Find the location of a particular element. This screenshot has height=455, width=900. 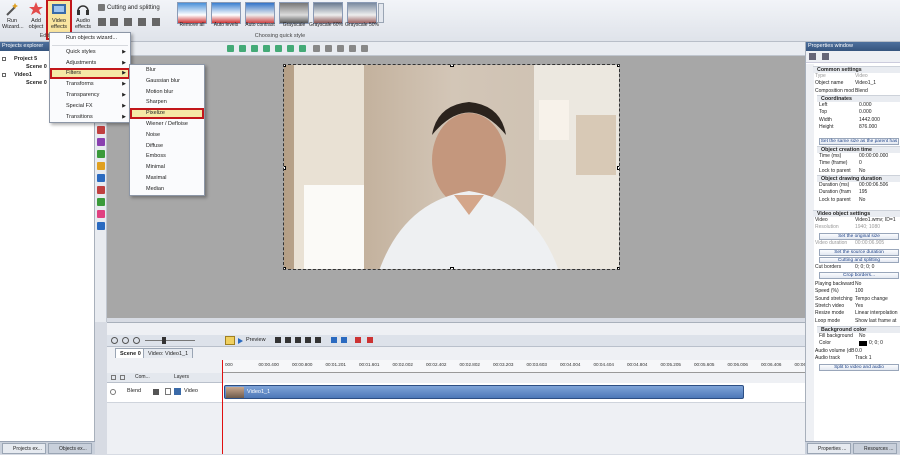

original-size-button: Set the original size is located at coordinates (859, 236).